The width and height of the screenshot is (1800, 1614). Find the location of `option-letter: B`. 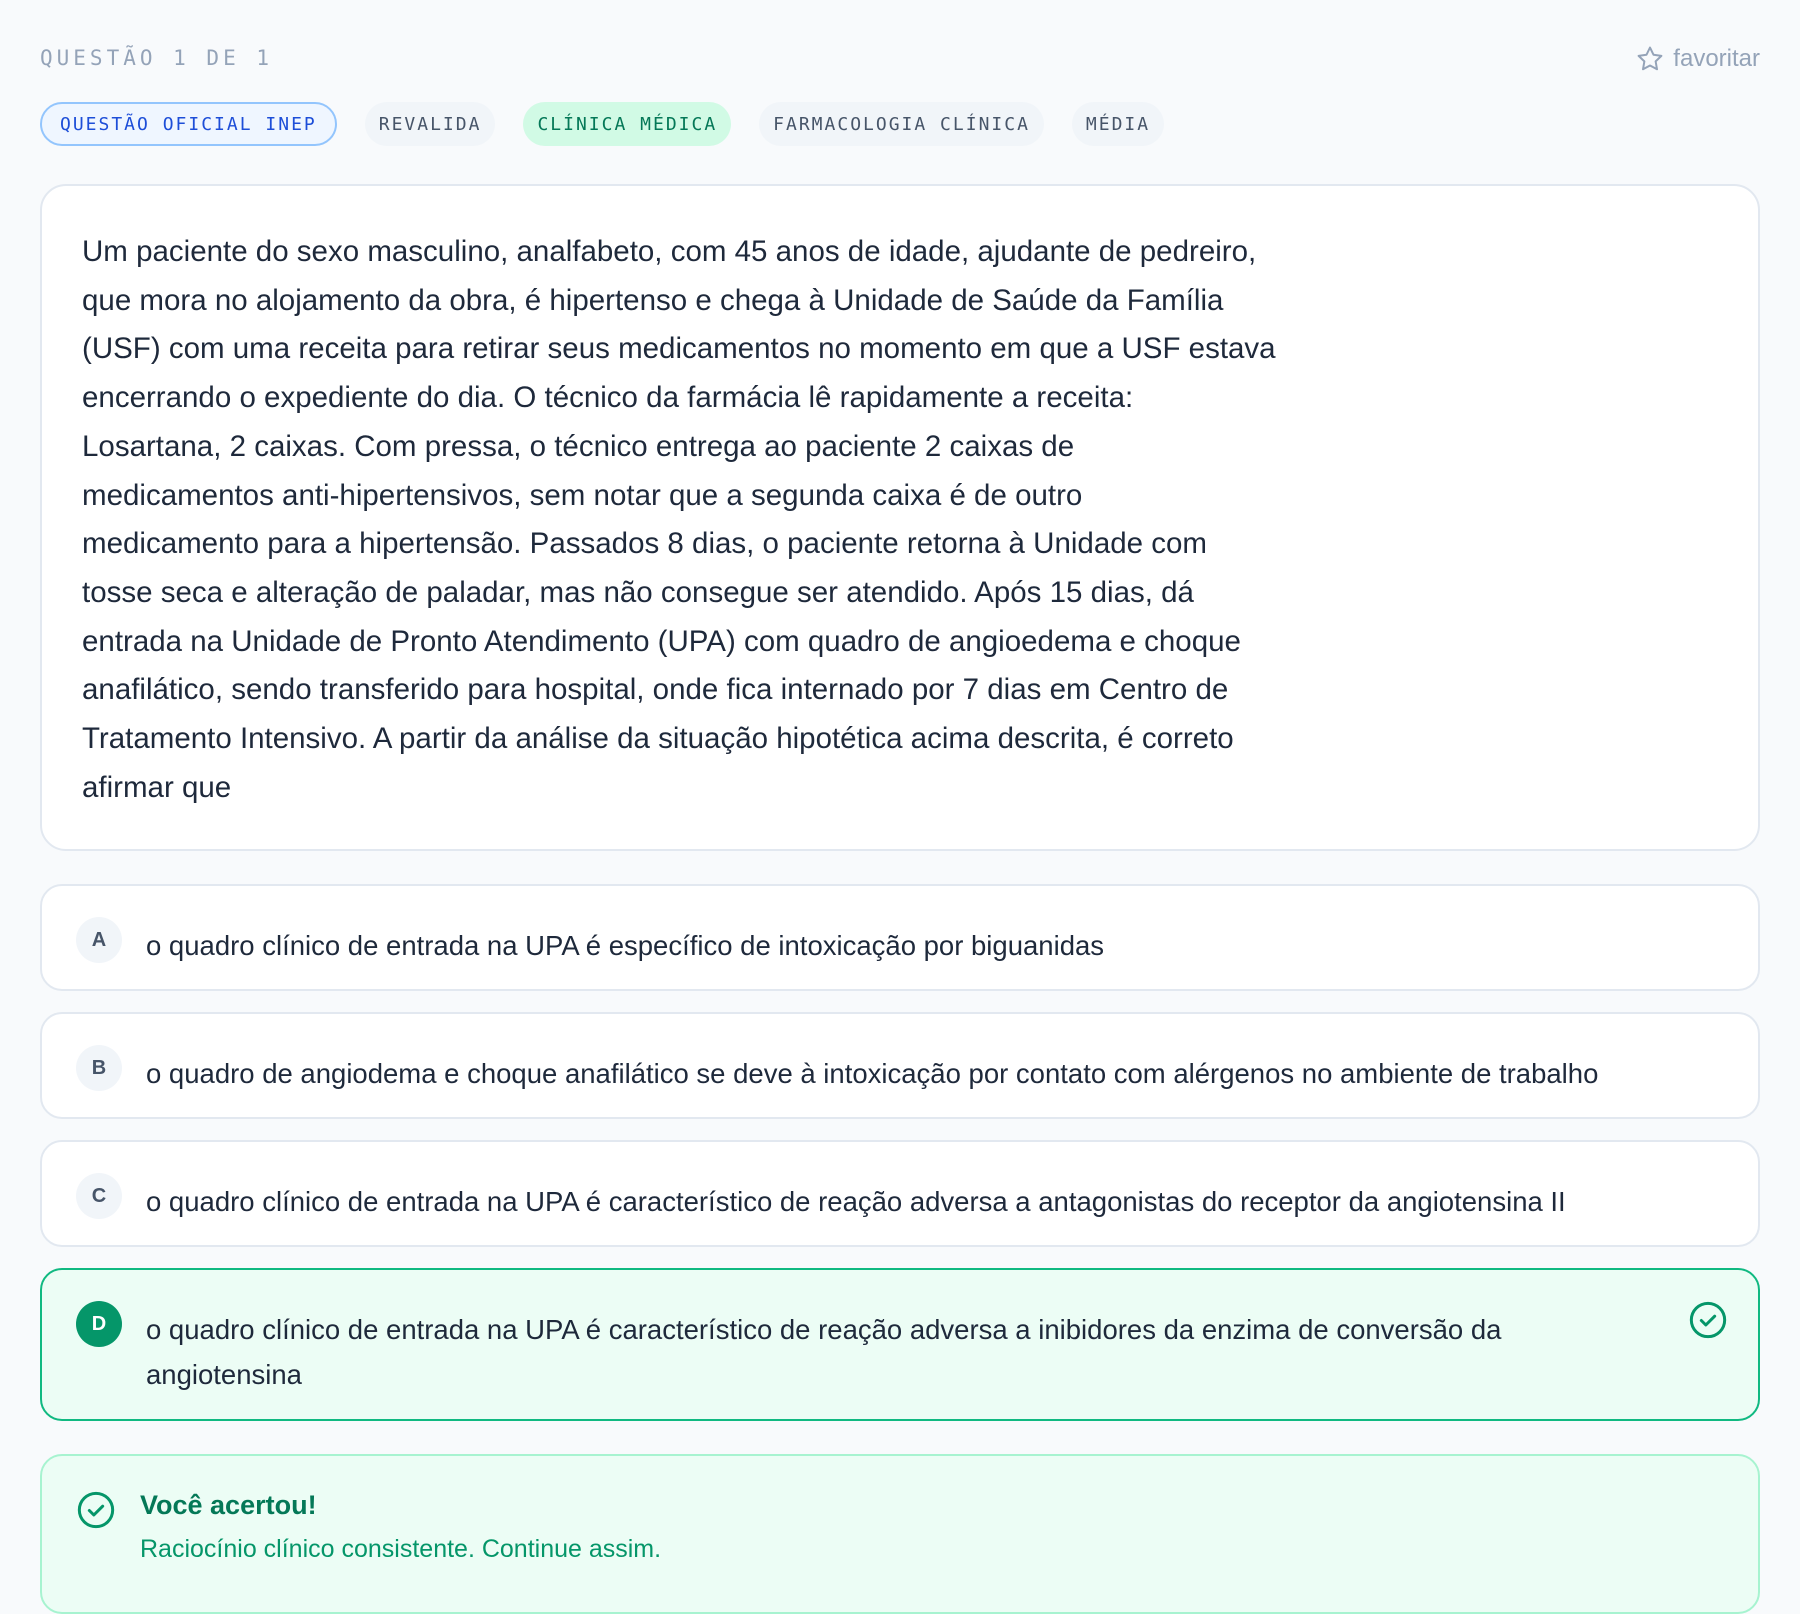

option-letter: B is located at coordinates (99, 1068).